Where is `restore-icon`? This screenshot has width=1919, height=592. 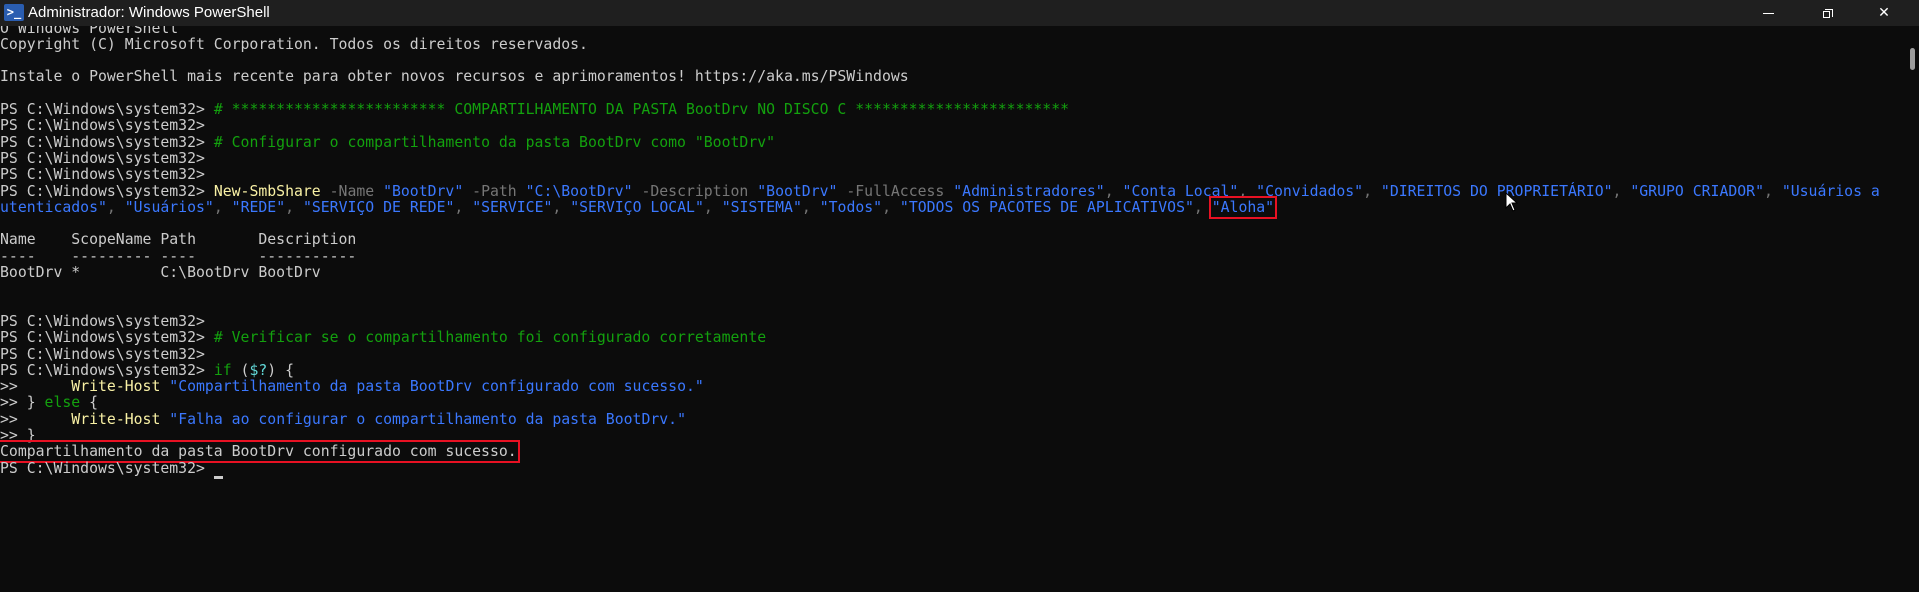 restore-icon is located at coordinates (1828, 13).